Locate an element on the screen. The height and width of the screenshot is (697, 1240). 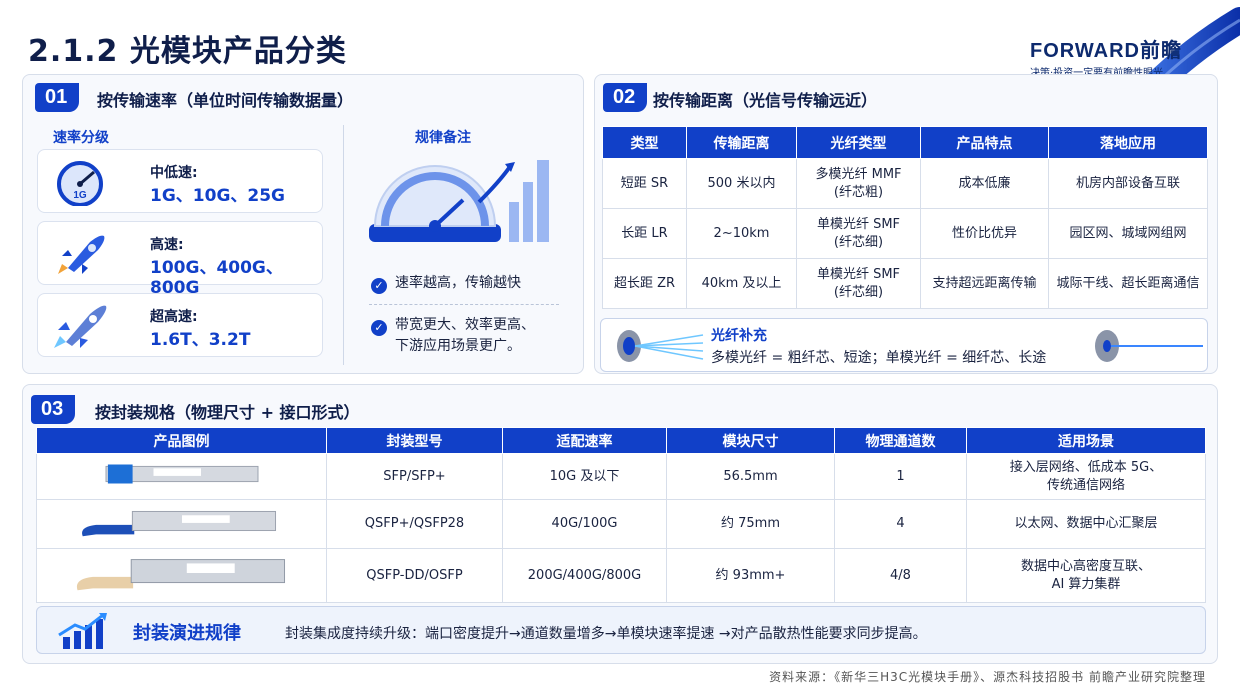
rate-level-card: 高速: 100G、400G、800G is located at coordinates (180, 259).